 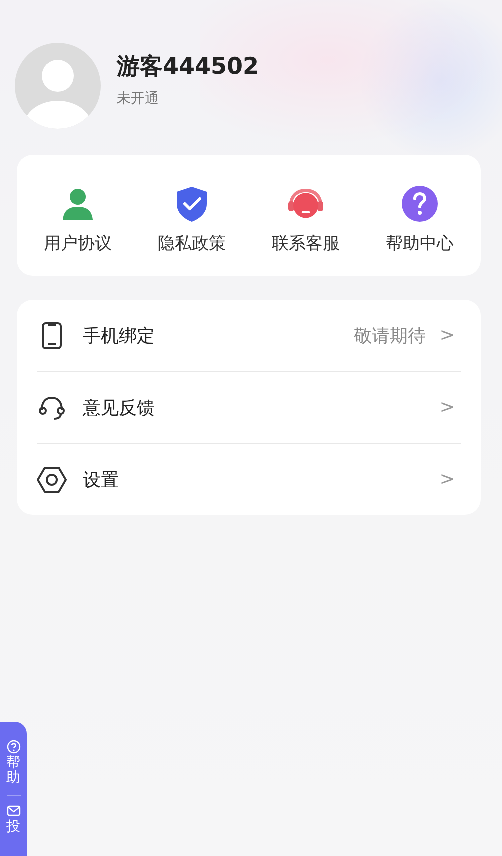 I want to click on side-tab-label: 帮助, so click(x=13, y=771).